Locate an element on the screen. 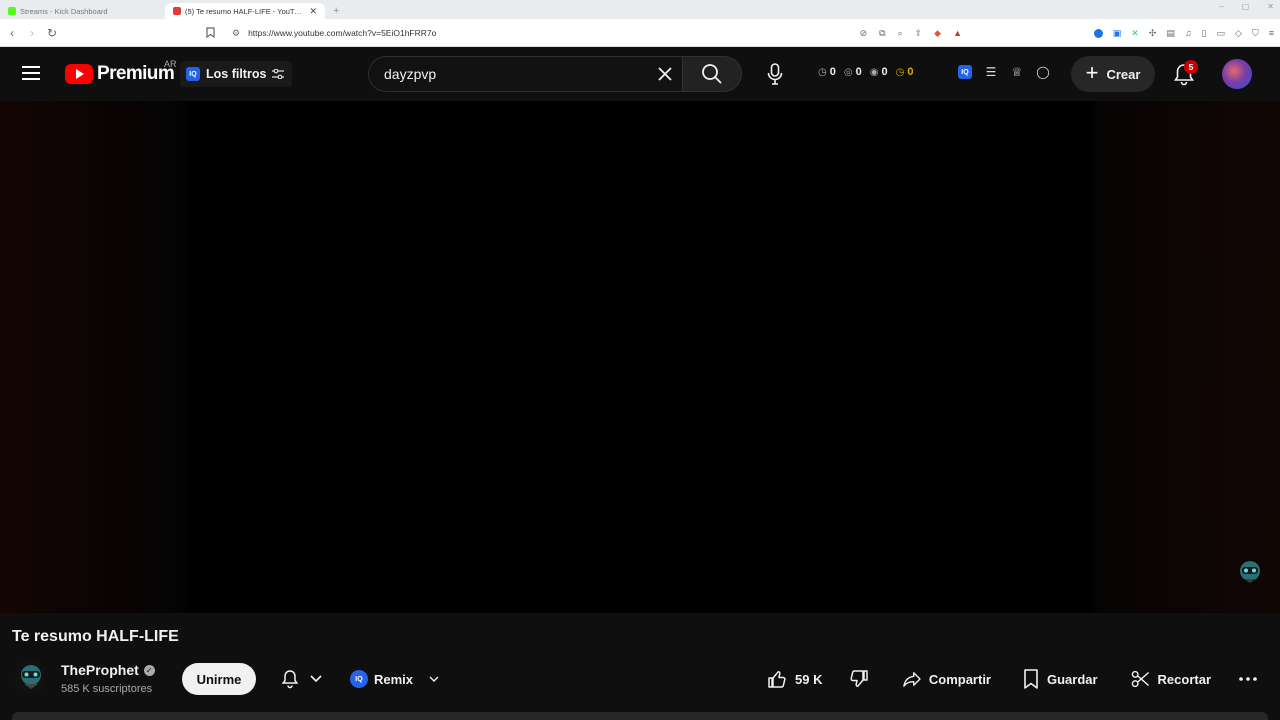 The height and width of the screenshot is (720, 1280). like-button: 59 K is located at coordinates (798, 679).